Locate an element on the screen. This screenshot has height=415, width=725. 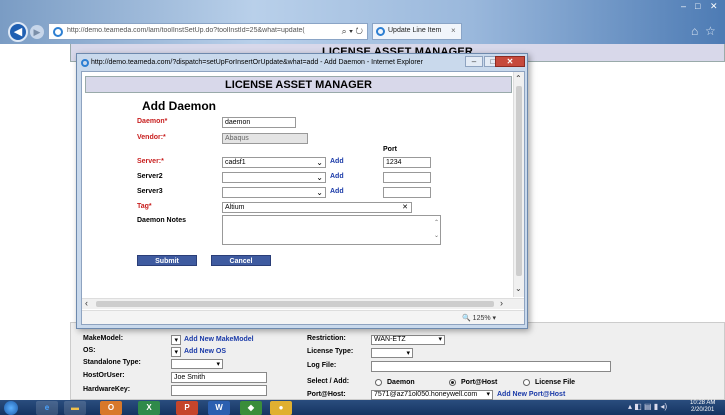
maximize-icon: □ is located at coordinates (697, 6).